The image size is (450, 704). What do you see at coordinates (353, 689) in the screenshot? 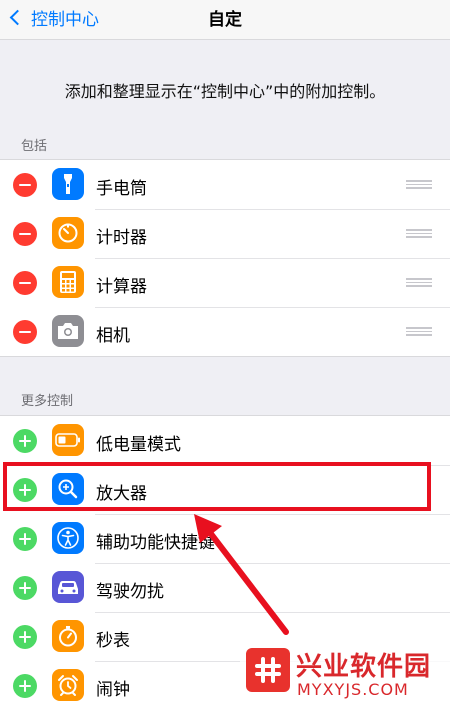
I see `watermark-domain: MYXYJS.COM` at bounding box center [353, 689].